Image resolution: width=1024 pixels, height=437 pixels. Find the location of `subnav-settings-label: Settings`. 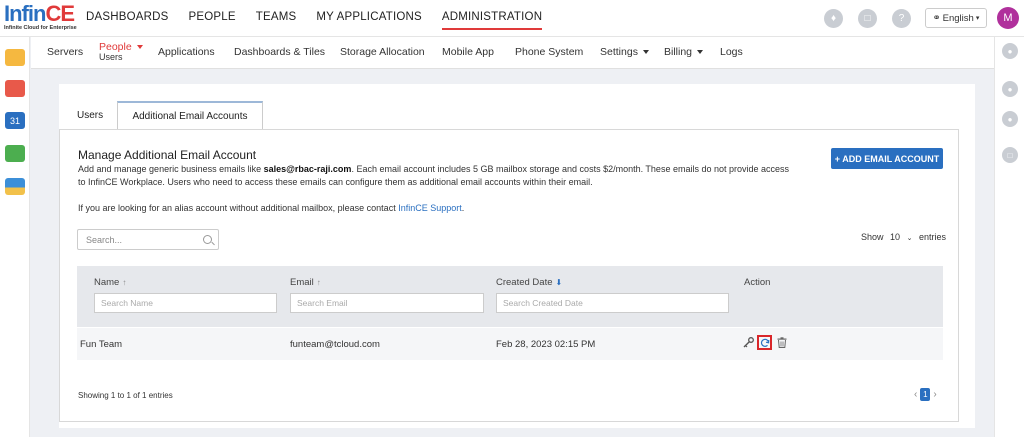

subnav-settings-label: Settings is located at coordinates (619, 52).